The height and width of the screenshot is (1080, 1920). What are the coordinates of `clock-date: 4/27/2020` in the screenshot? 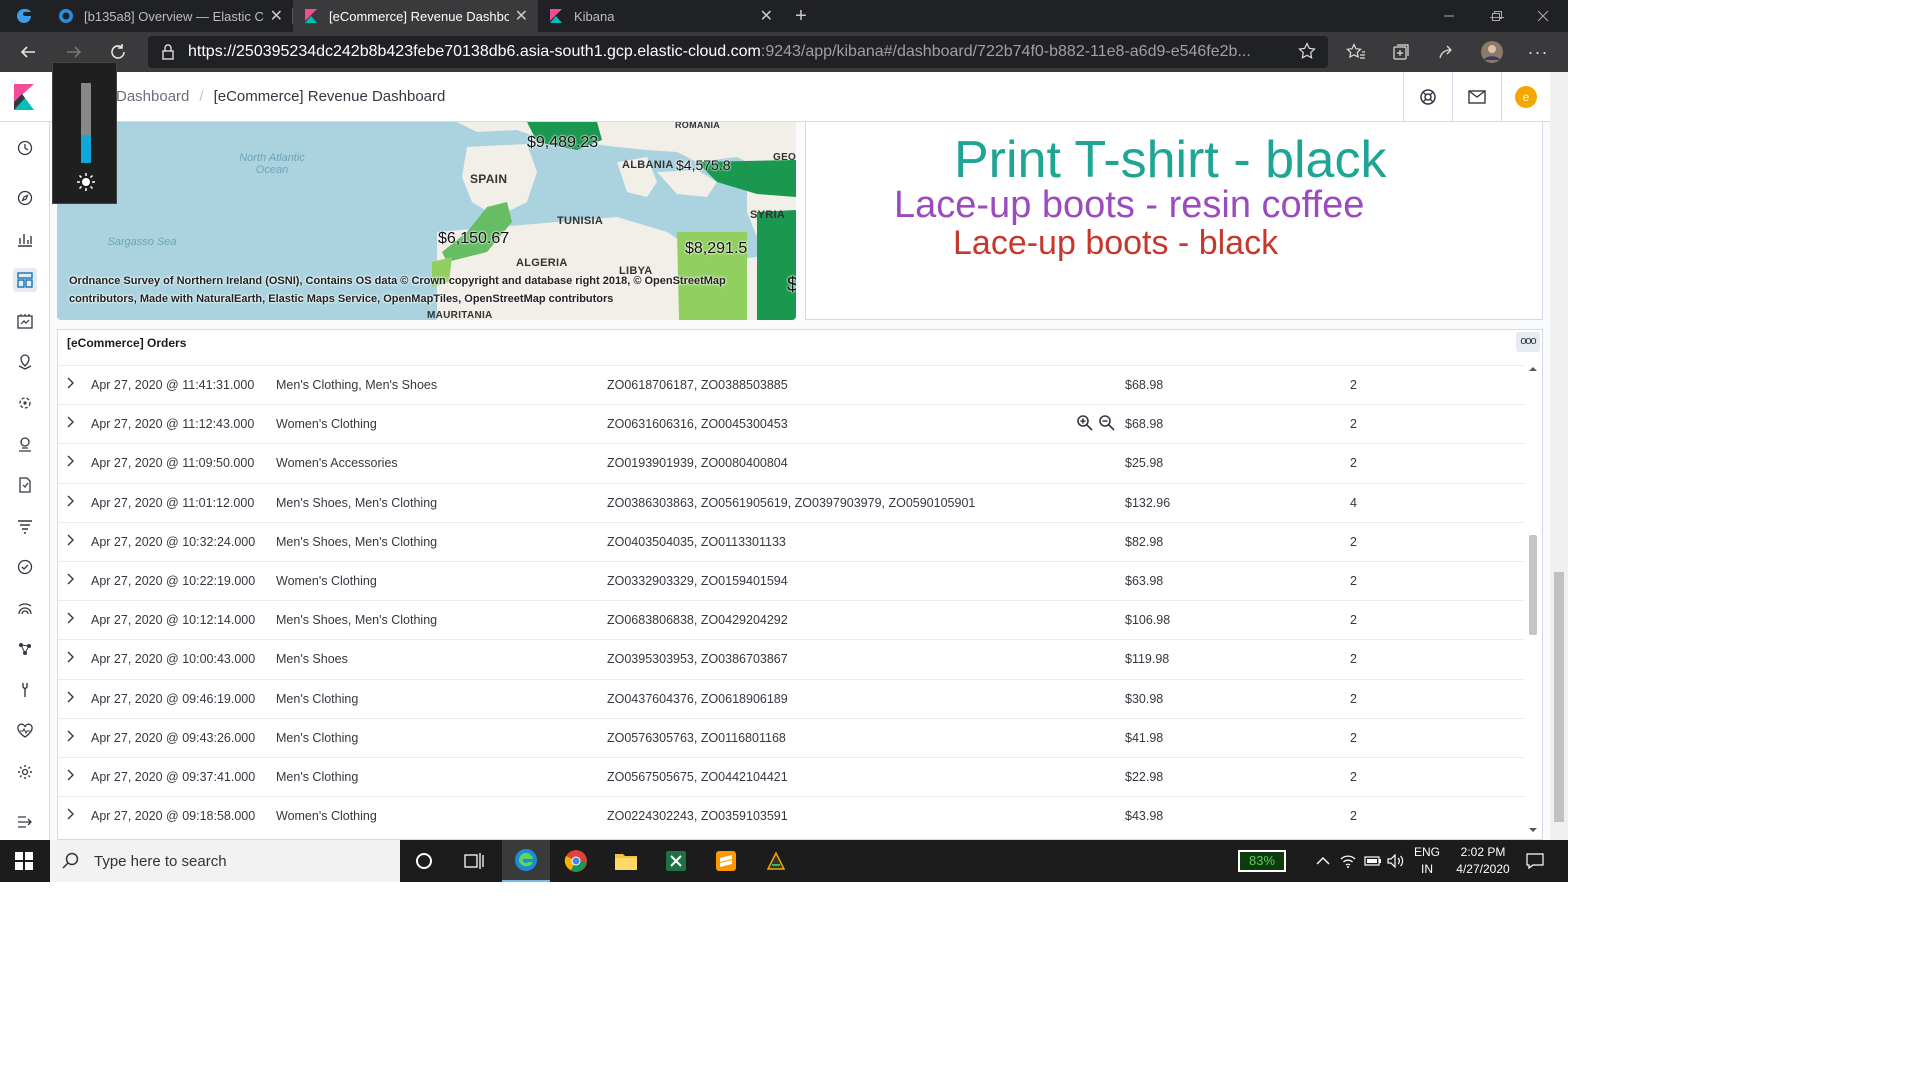 It's located at (1483, 869).